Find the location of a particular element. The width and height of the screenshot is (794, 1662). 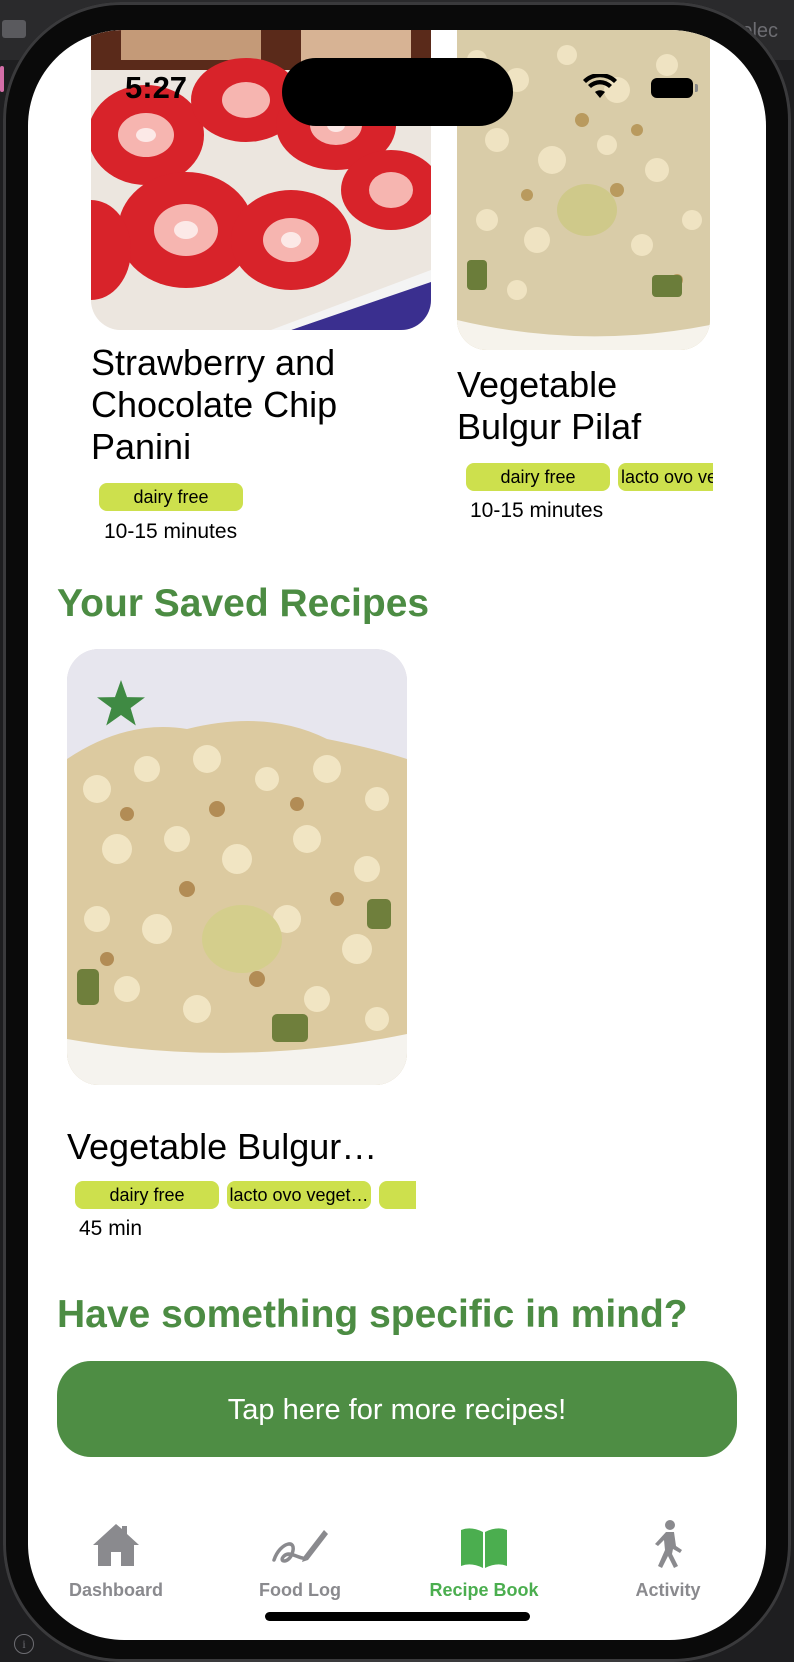

saved-recipes-heading: Your Saved Recipes is located at coordinates (243, 603).